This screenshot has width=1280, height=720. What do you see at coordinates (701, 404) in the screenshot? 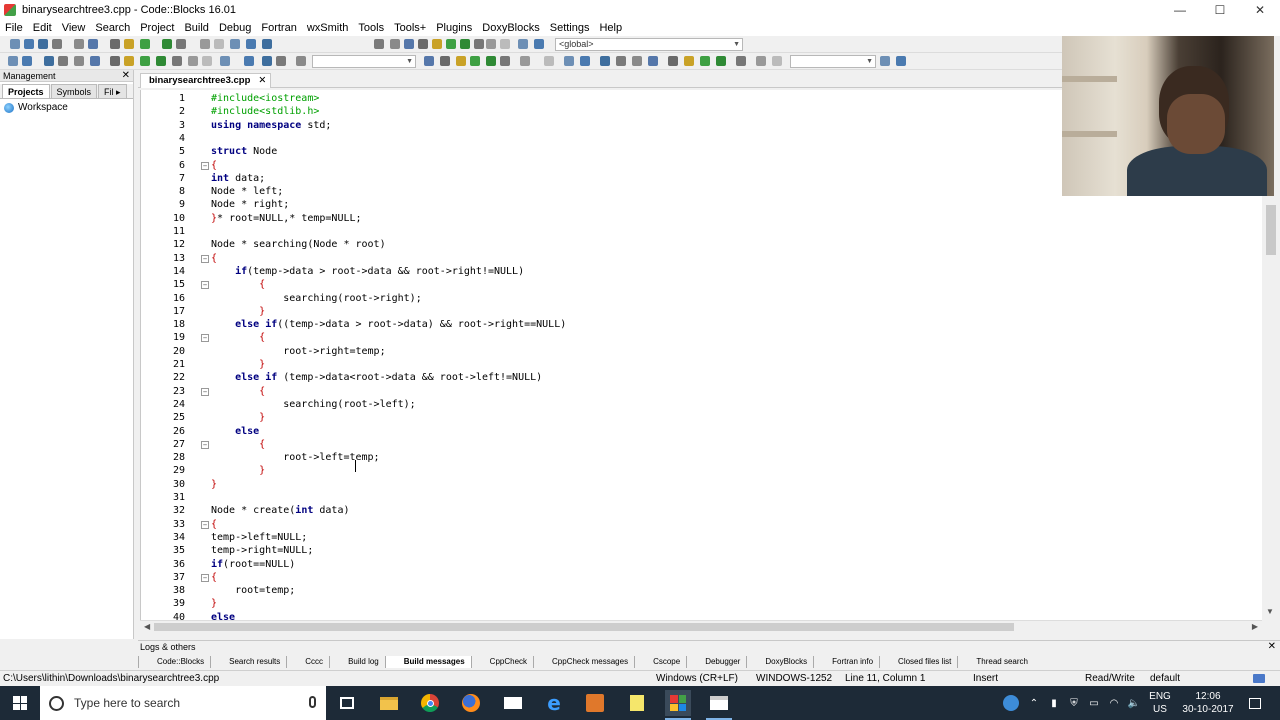
I see `code-line: 24 searching(root->left);` at bounding box center [701, 404].